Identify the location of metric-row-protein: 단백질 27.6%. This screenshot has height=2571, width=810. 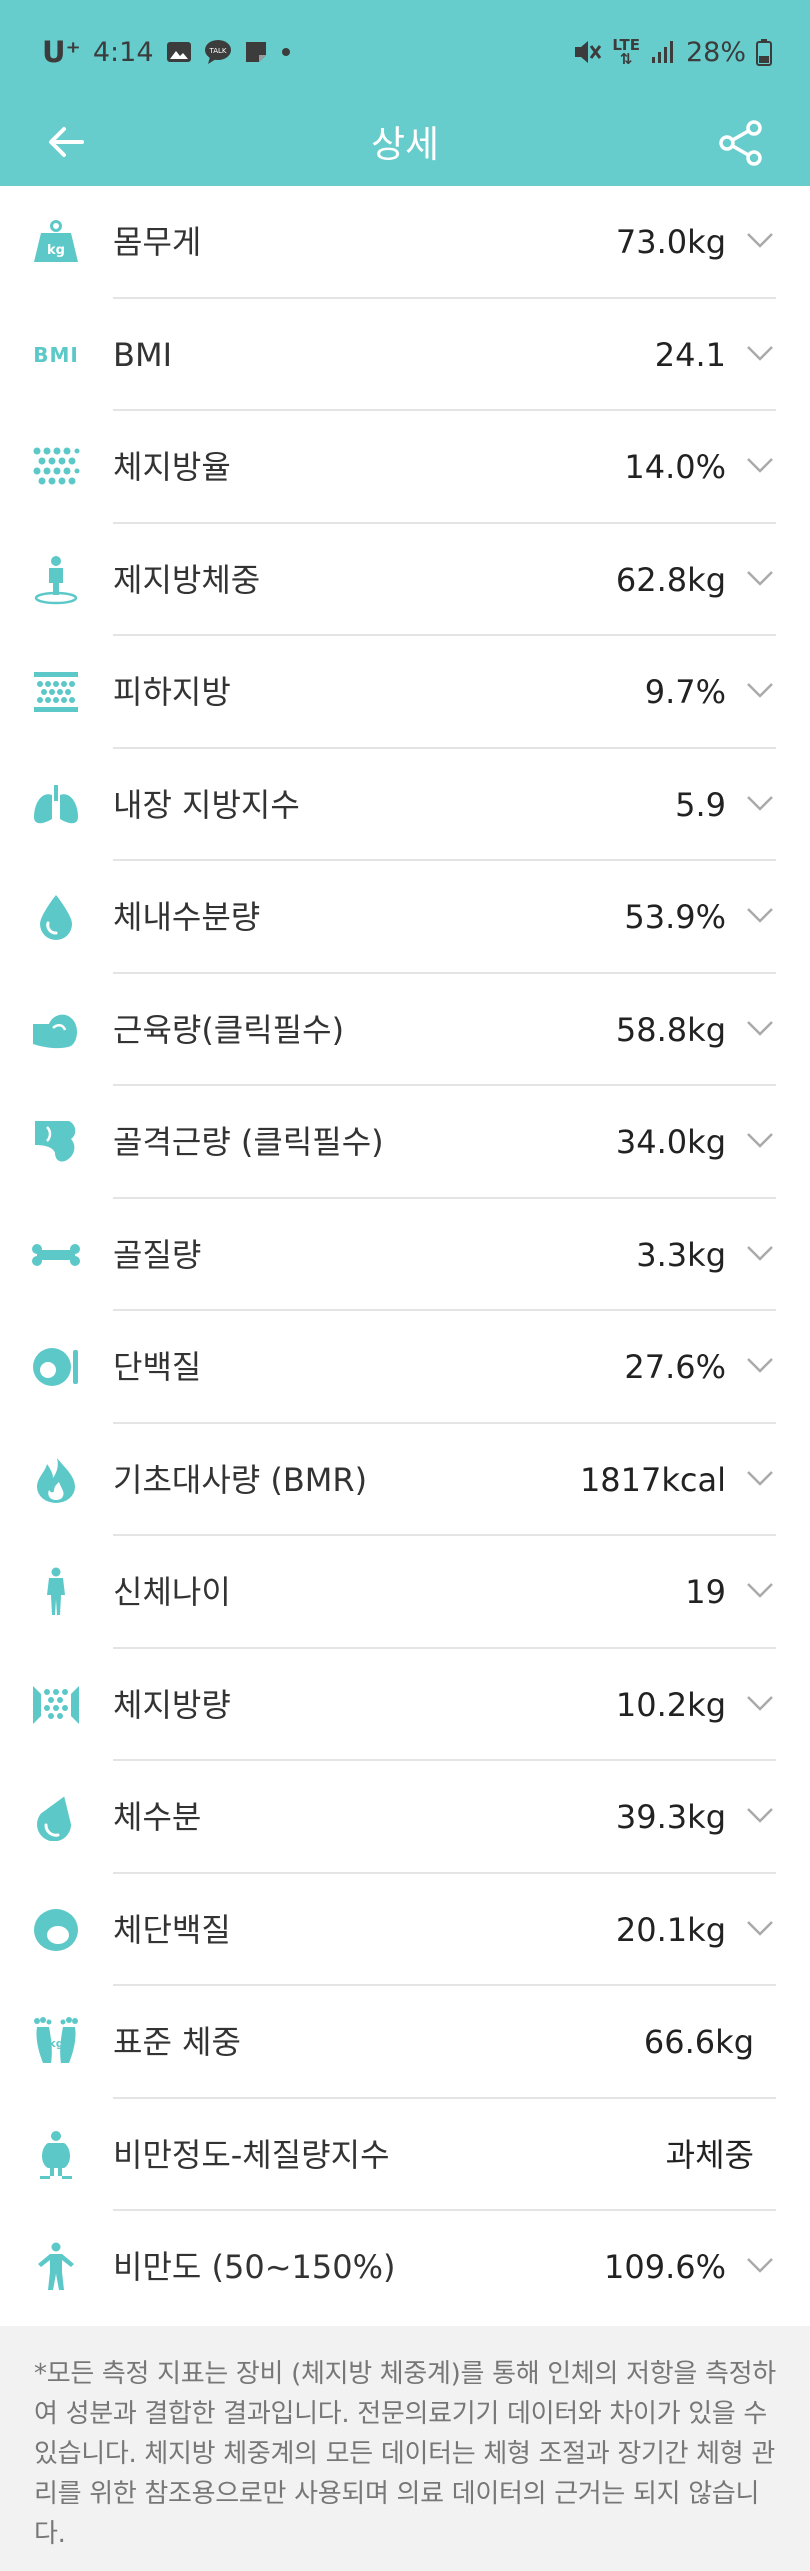
(405, 1367).